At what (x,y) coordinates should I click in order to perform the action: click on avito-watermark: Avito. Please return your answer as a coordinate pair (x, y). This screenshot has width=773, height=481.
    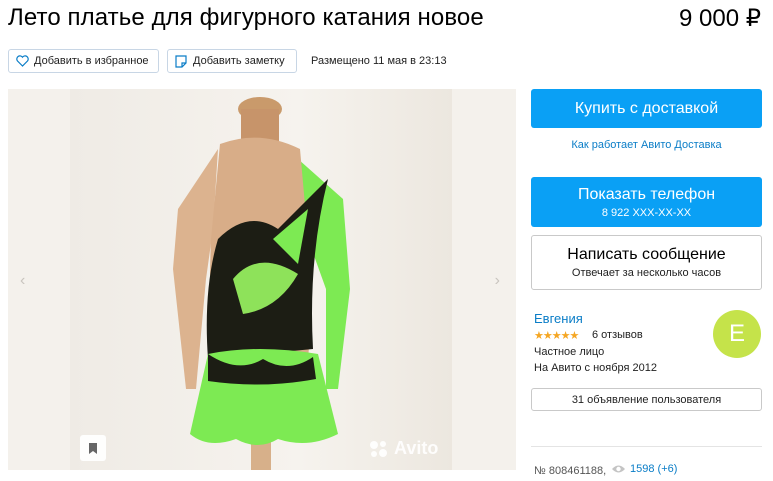
    Looking at the image, I should click on (403, 448).